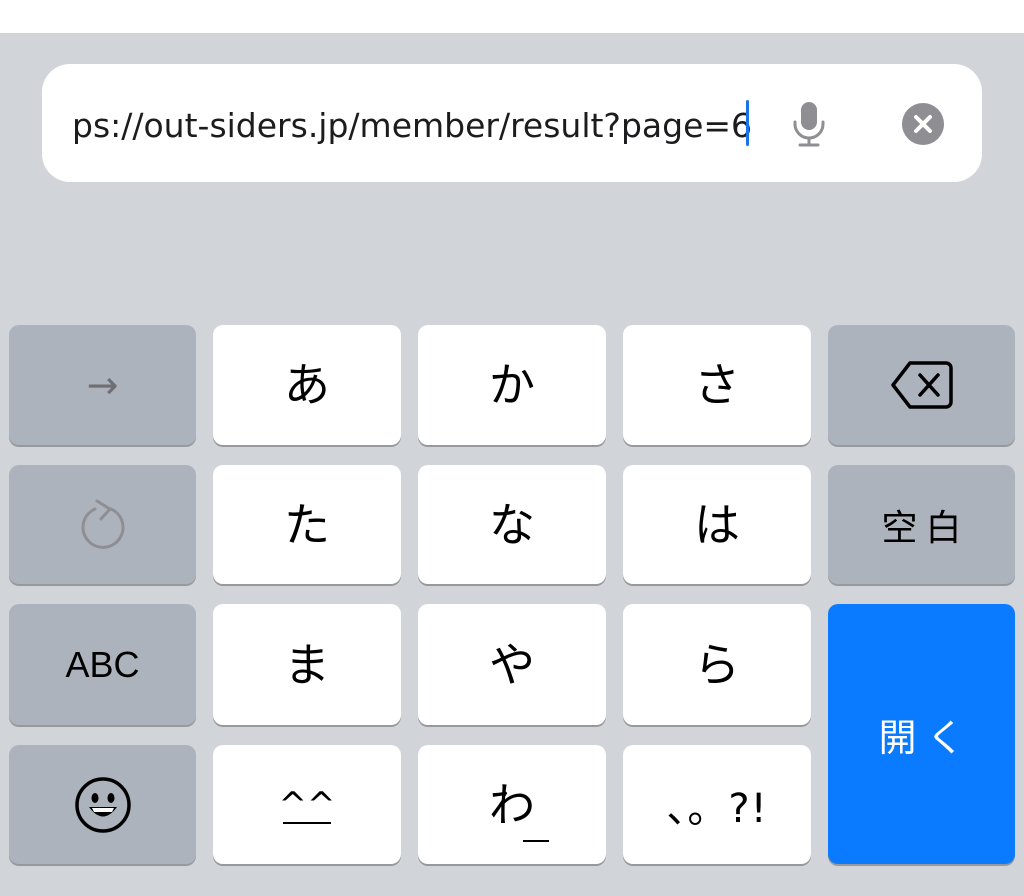 The width and height of the screenshot is (1024, 896). Describe the element at coordinates (717, 808) in the screenshot. I see `key-label: 、。?!` at that location.